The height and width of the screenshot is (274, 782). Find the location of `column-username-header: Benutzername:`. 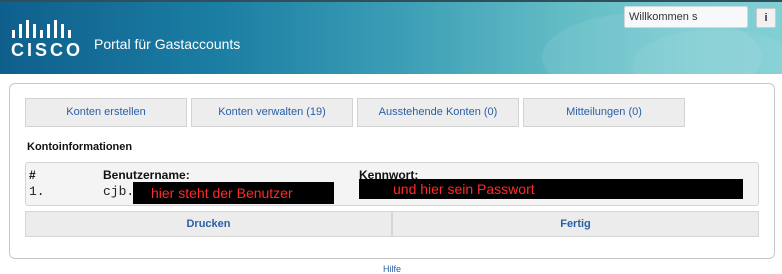

column-username-header: Benutzername: is located at coordinates (146, 175).